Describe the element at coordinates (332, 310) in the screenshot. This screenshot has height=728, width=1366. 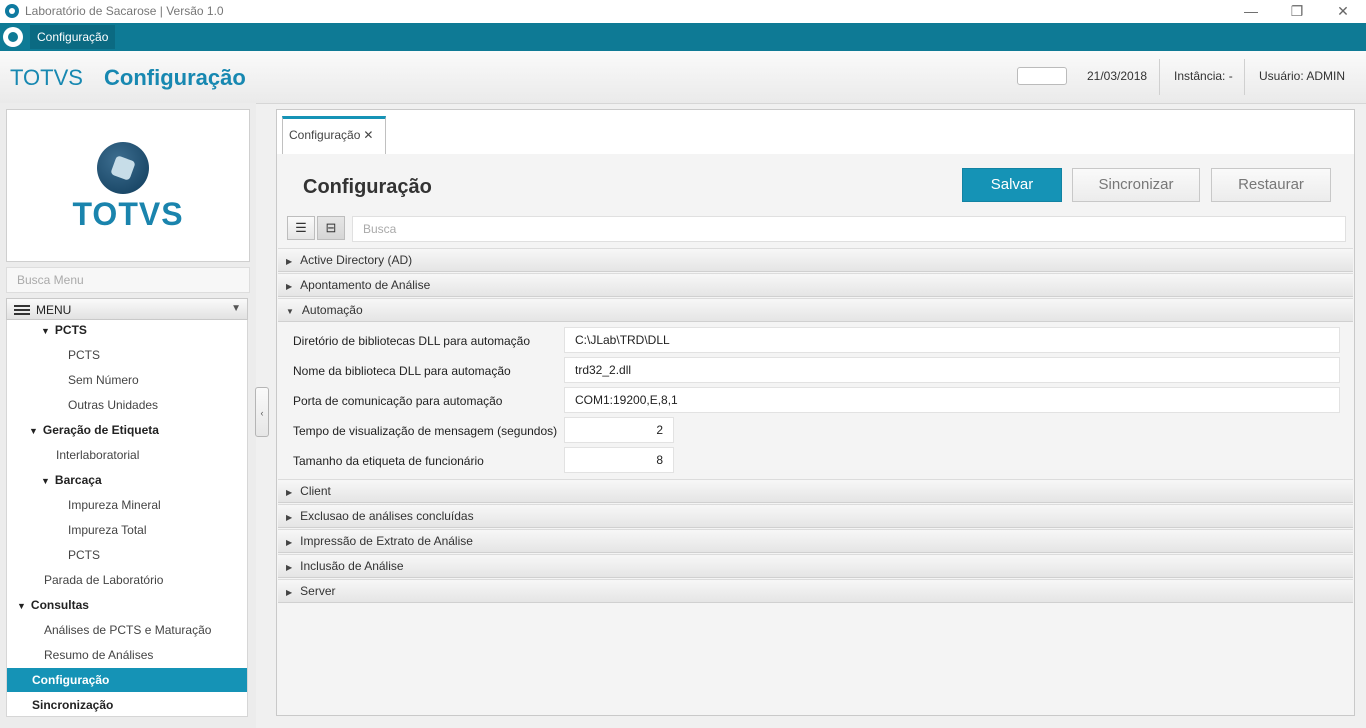
I see `section-label: Automação` at that location.